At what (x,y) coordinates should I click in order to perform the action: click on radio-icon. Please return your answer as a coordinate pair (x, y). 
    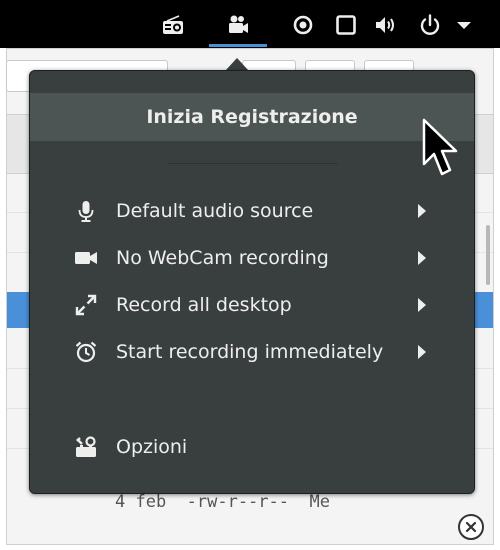
    Looking at the image, I should click on (173, 25).